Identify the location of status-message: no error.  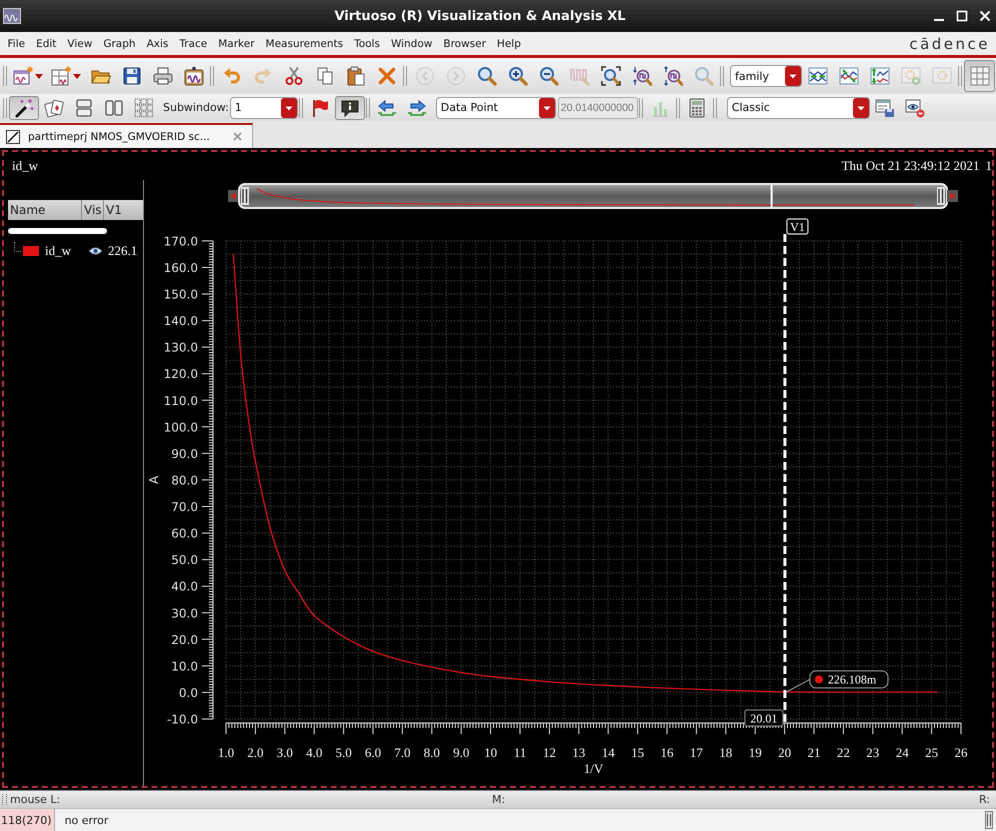
(87, 820).